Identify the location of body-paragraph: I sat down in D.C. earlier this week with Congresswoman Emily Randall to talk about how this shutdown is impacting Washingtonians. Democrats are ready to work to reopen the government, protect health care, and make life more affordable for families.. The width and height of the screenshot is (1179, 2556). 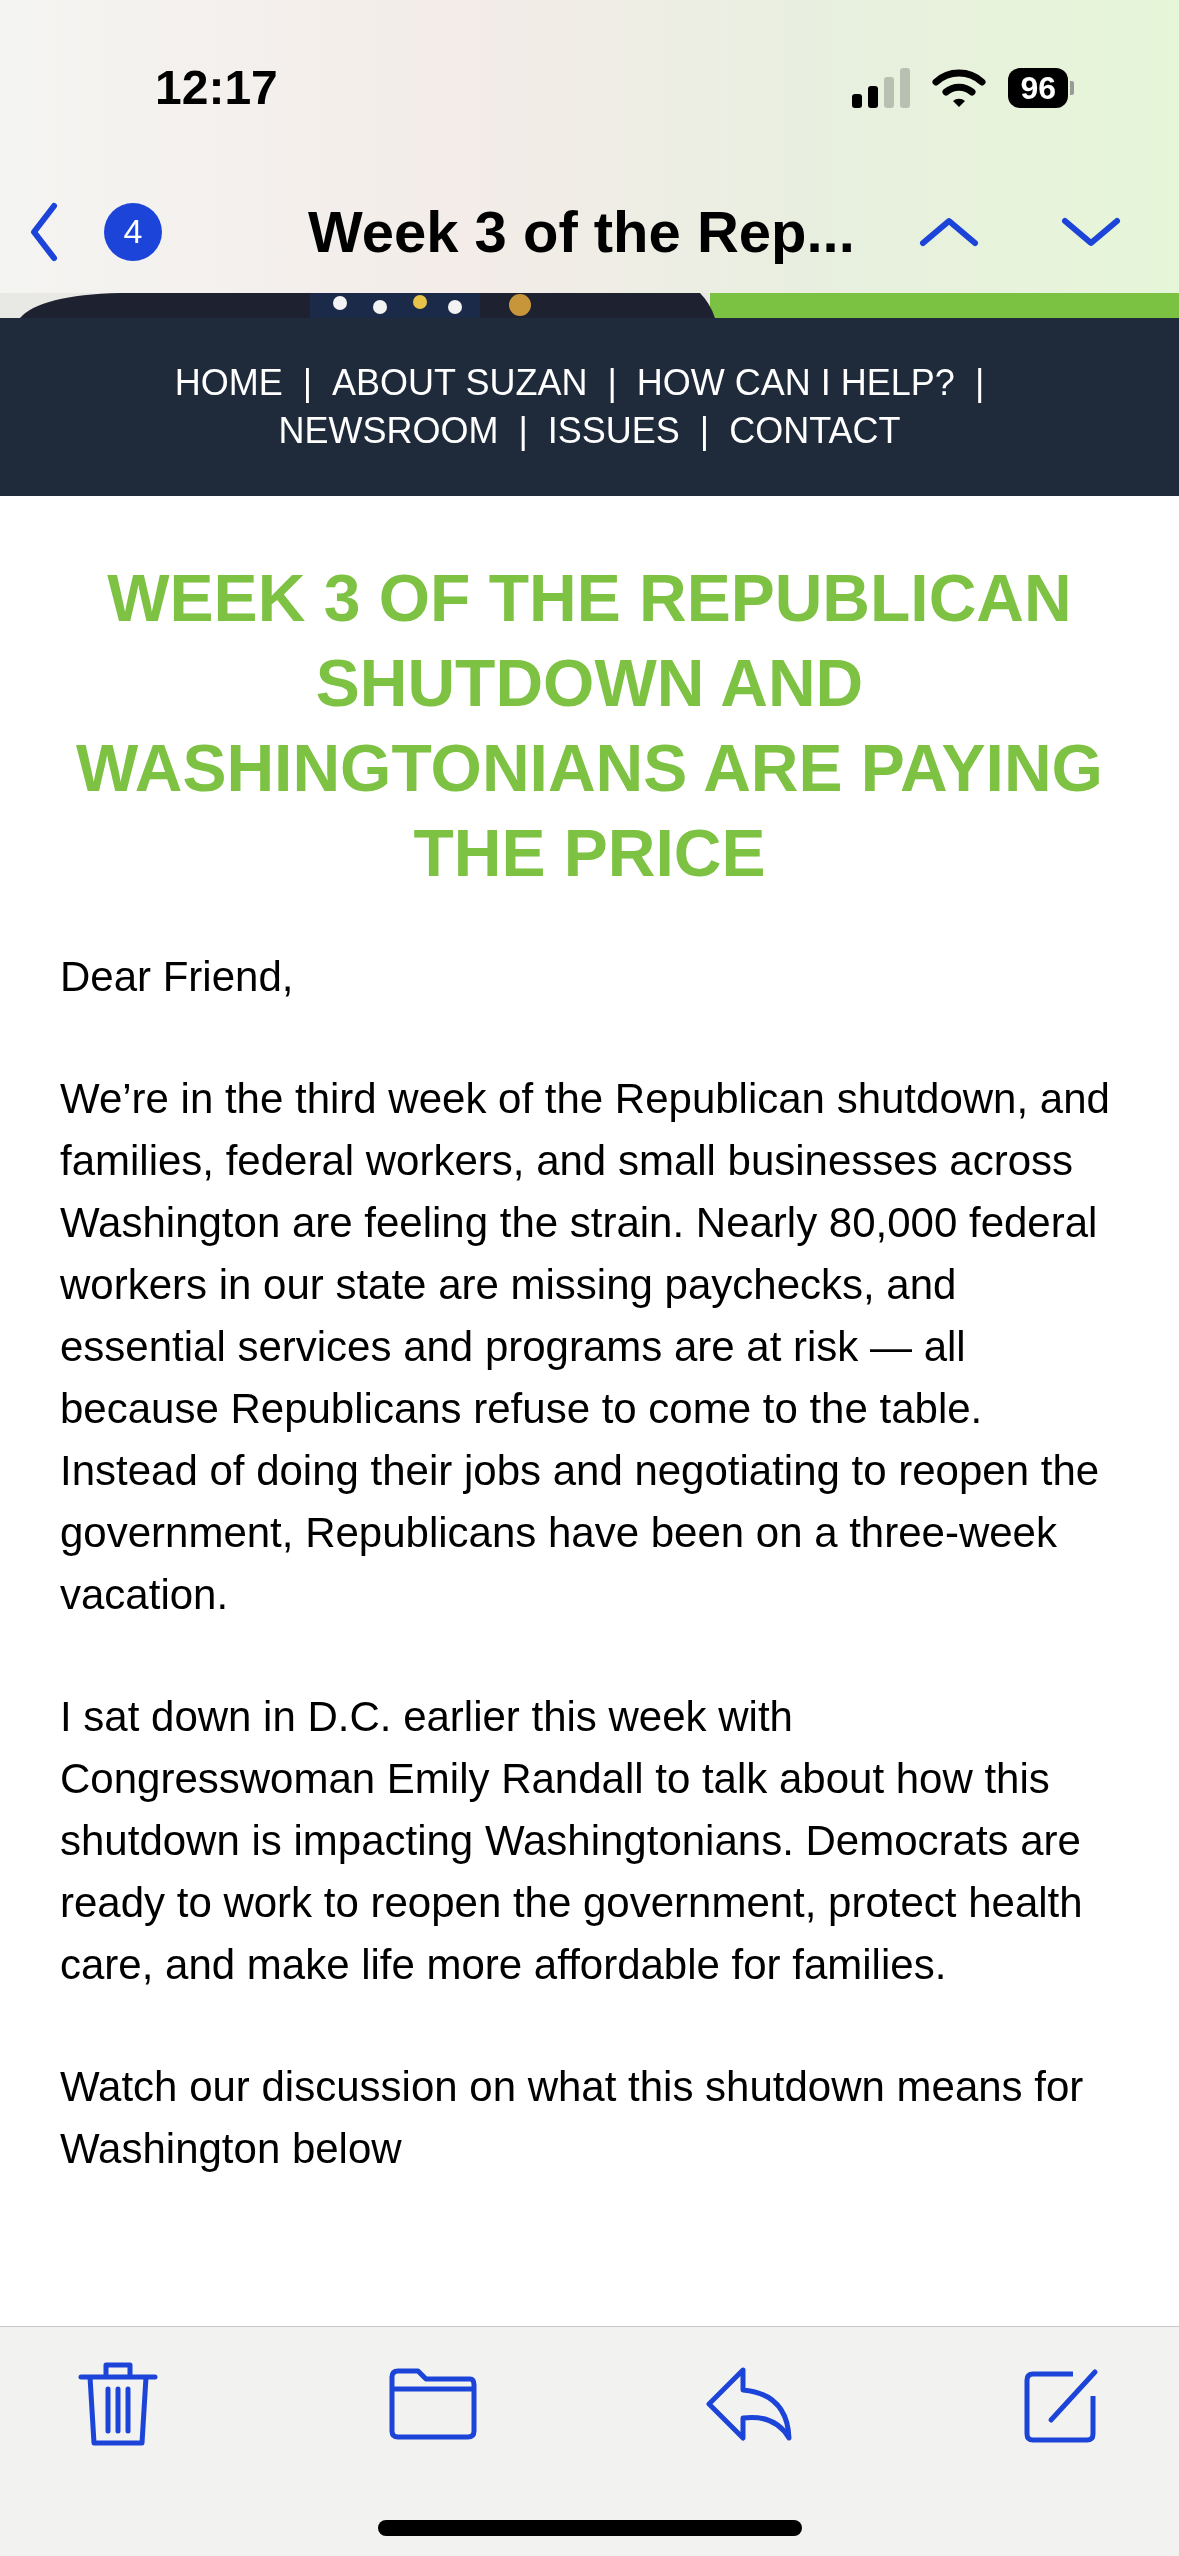
(572, 1841).